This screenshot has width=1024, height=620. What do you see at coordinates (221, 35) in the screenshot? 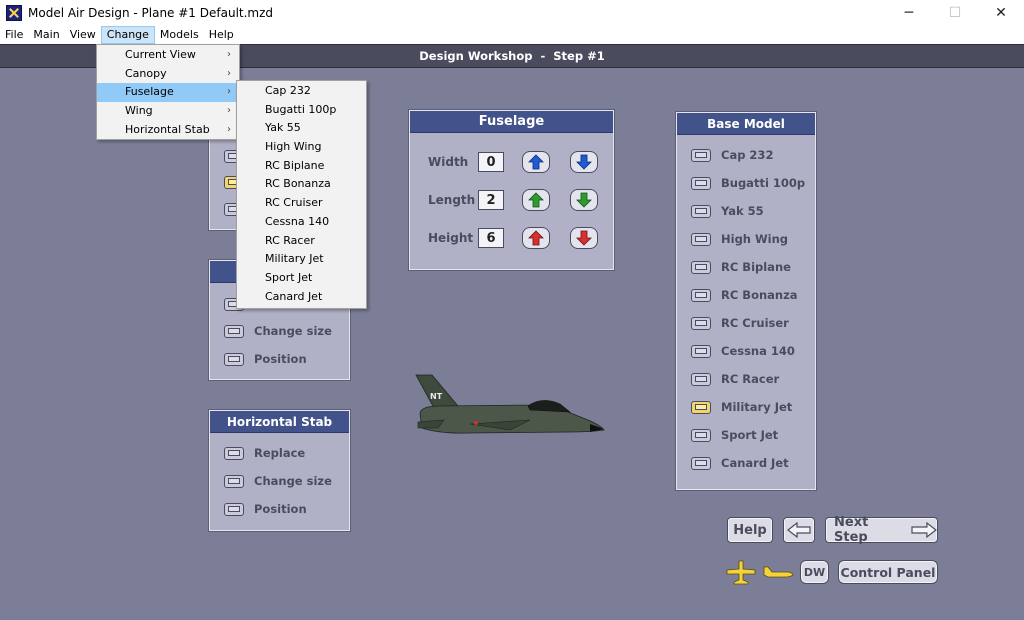
I see `menu-help: Help` at bounding box center [221, 35].